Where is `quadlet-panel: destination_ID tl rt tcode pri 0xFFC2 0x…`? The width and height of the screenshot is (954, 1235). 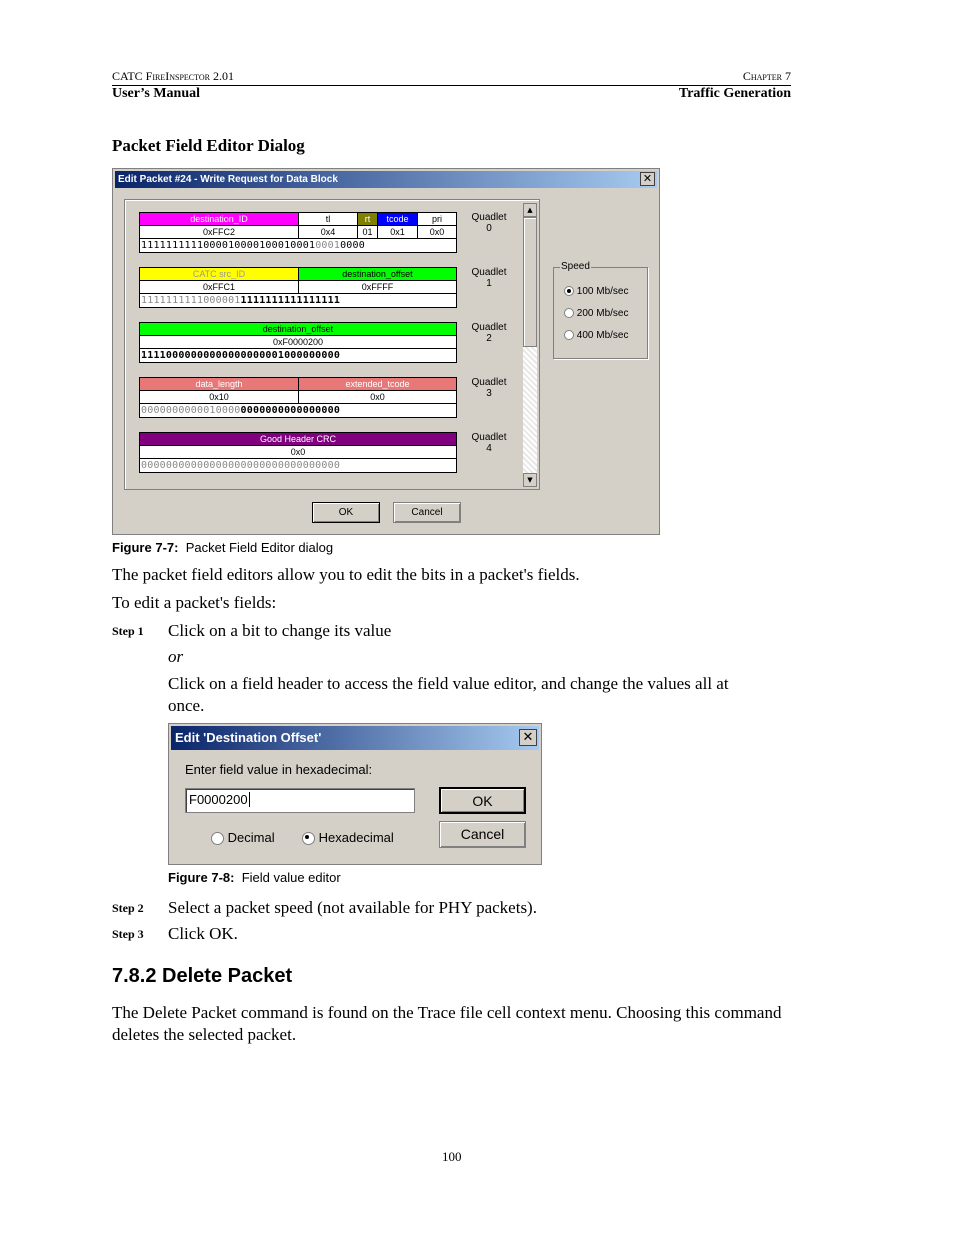 quadlet-panel: destination_ID tl rt tcode pri 0xFFC2 0x… is located at coordinates (332, 344).